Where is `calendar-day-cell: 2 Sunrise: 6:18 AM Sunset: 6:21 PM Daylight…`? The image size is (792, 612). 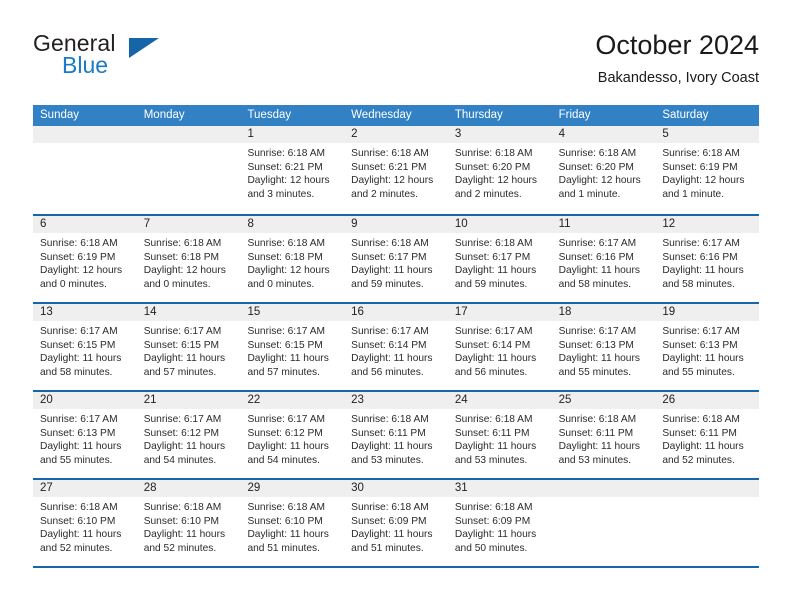
calendar-day-cell: 2 Sunrise: 6:18 AM Sunset: 6:21 PM Daylight… is located at coordinates (396, 170).